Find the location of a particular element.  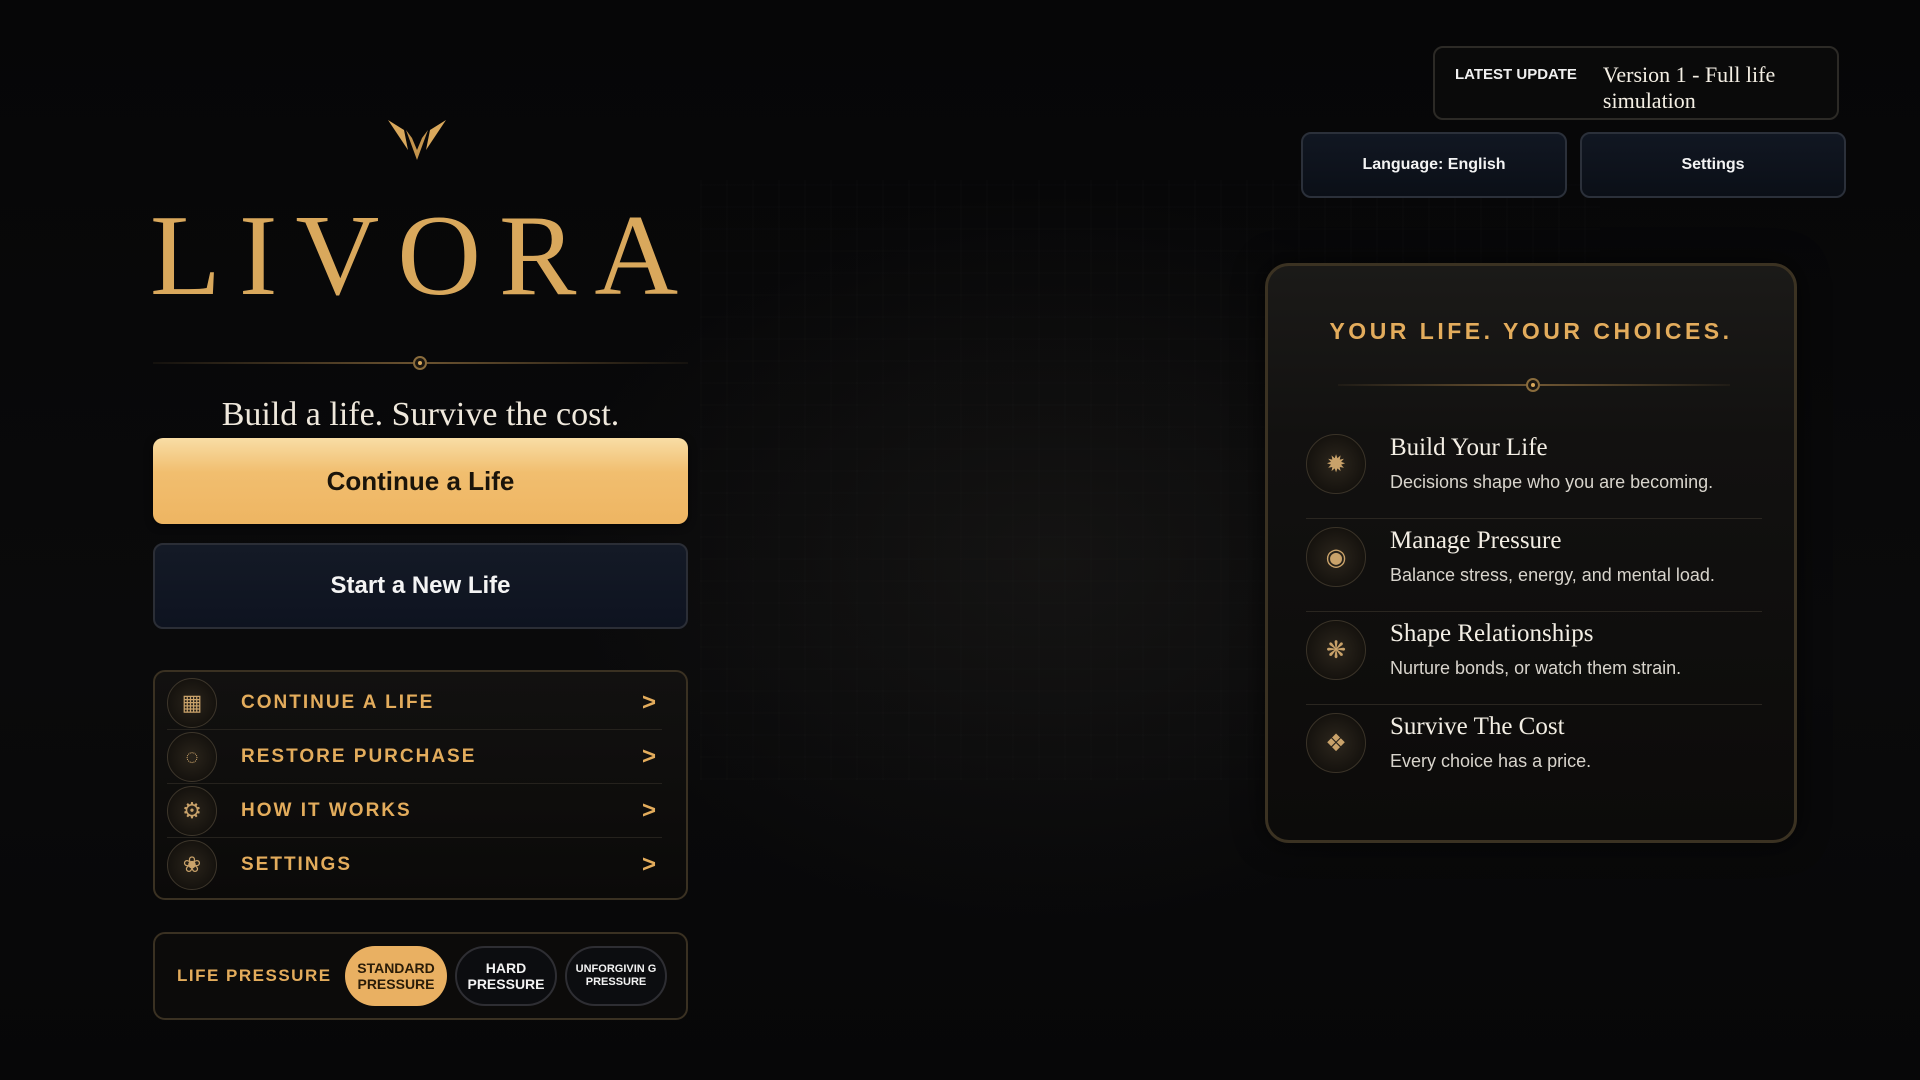

menu-item-continue-life: ▦ CONTINUE A LIFE > is located at coordinates (414, 703).